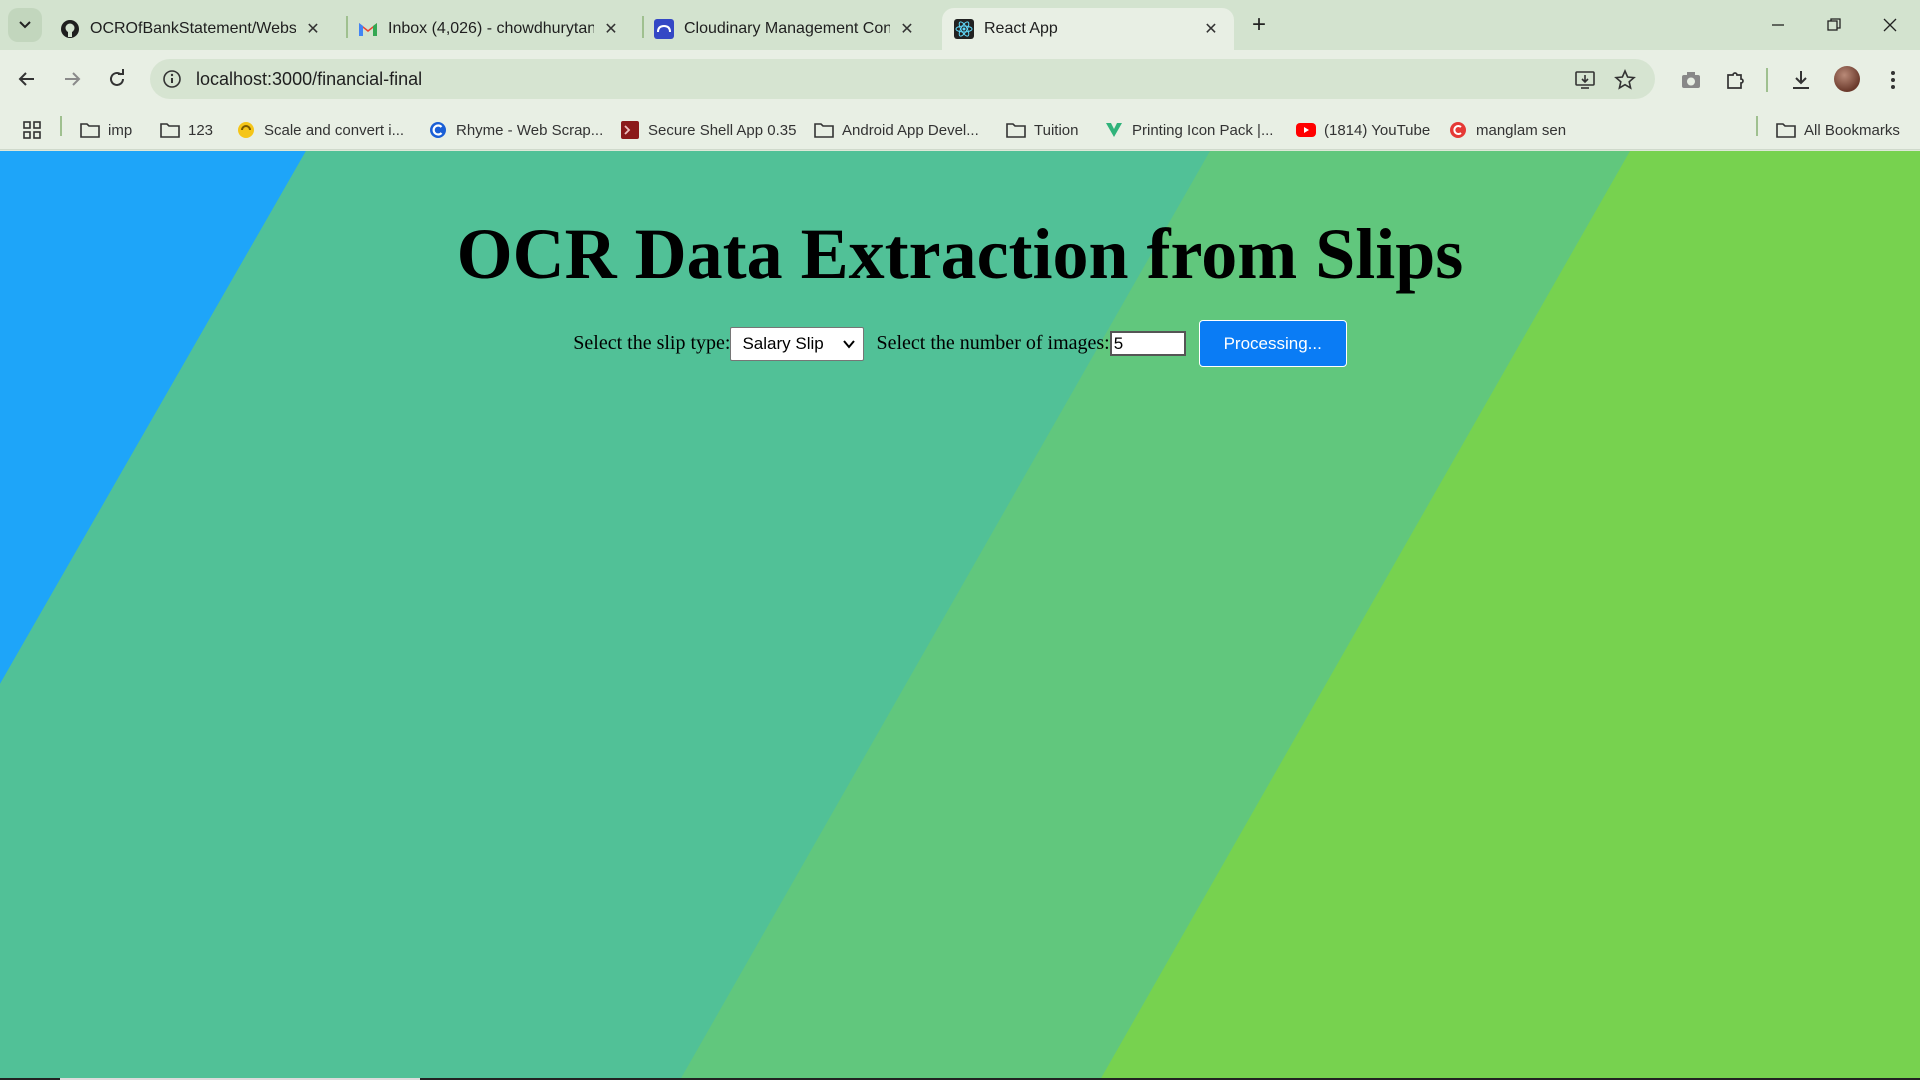 This screenshot has width=1920, height=1080. What do you see at coordinates (783, 343) in the screenshot?
I see `slip-type-value: Salary Slip` at bounding box center [783, 343].